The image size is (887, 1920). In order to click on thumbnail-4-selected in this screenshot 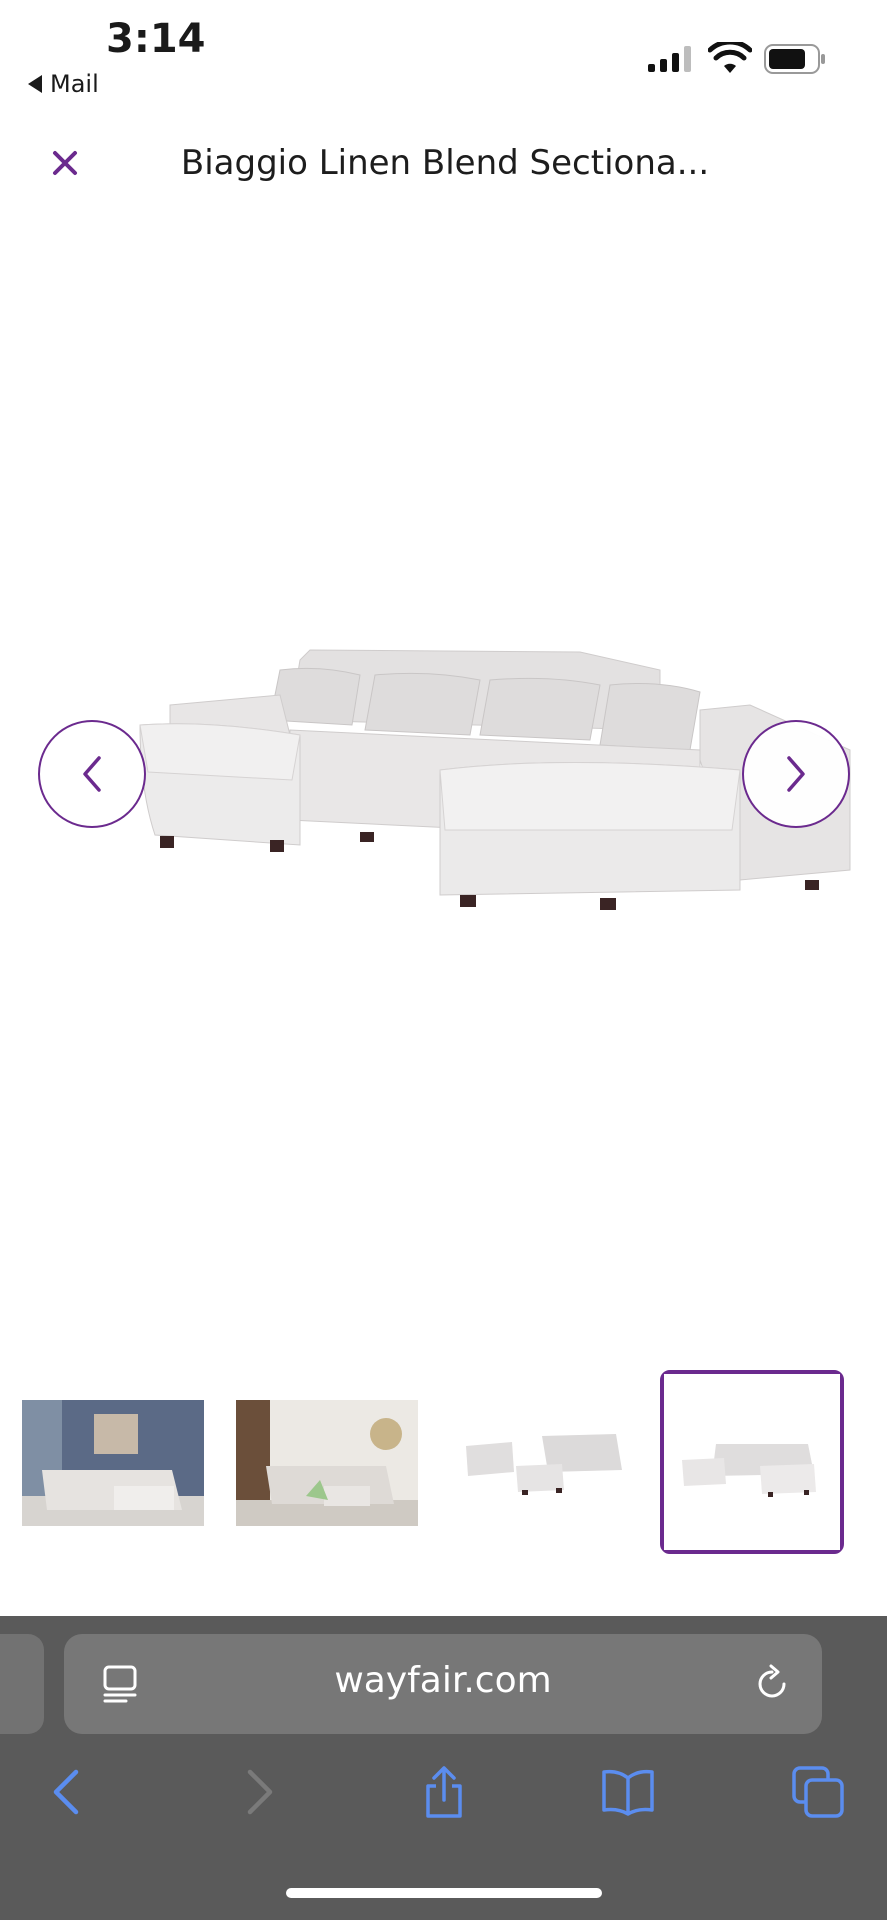, I will do `click(752, 1462)`.